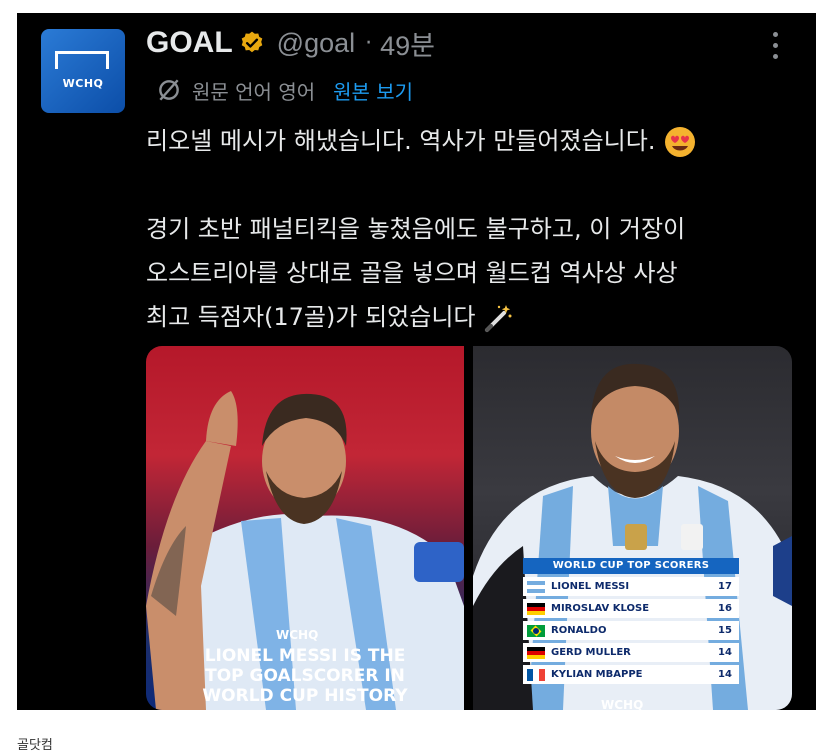 Image resolution: width=822 pixels, height=756 pixels. What do you see at coordinates (416, 229) in the screenshot?
I see `tweet-text-line-2: 경기 초반 패널티킥을 놓쳤음에도 불구하고, 이 거장이` at bounding box center [416, 229].